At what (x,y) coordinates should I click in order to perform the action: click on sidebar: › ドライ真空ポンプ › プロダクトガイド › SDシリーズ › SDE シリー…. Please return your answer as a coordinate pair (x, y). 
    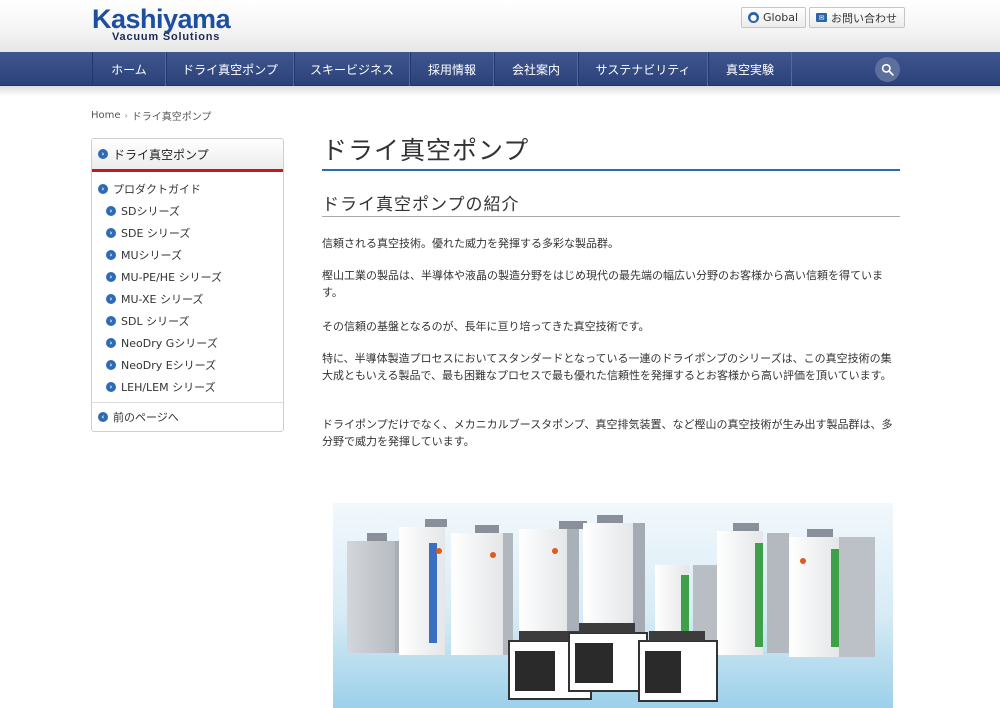
    Looking at the image, I should click on (187, 285).